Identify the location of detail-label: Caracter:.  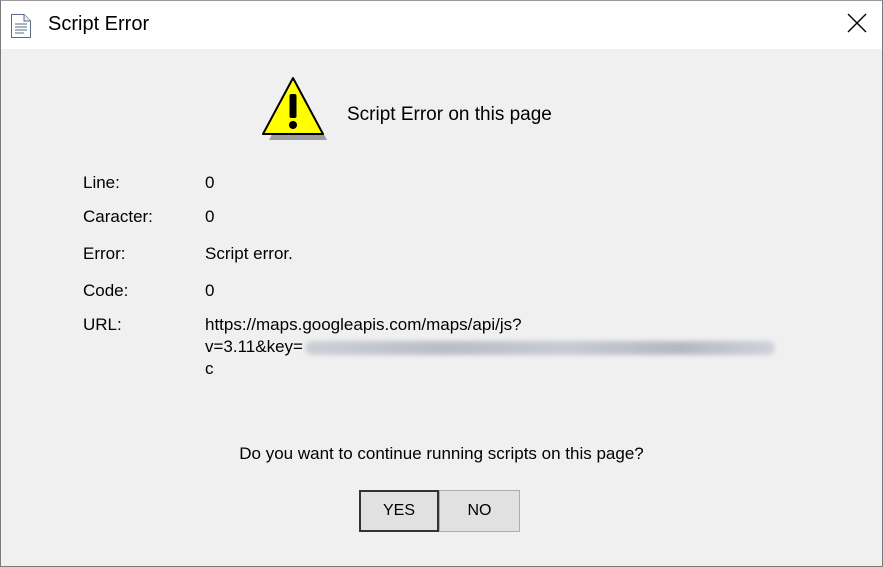
(118, 216).